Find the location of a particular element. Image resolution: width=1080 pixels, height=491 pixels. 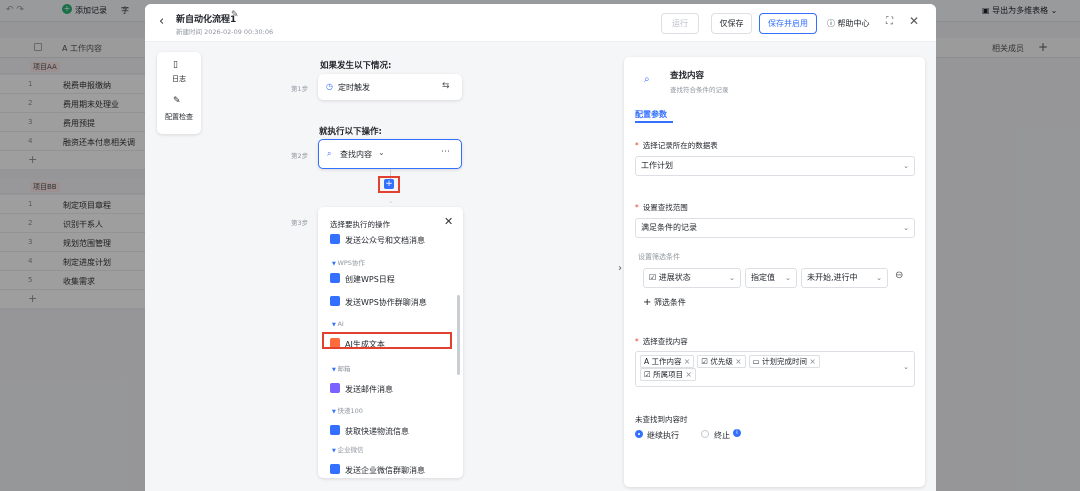

step1-label: 第1步 is located at coordinates (300, 89).